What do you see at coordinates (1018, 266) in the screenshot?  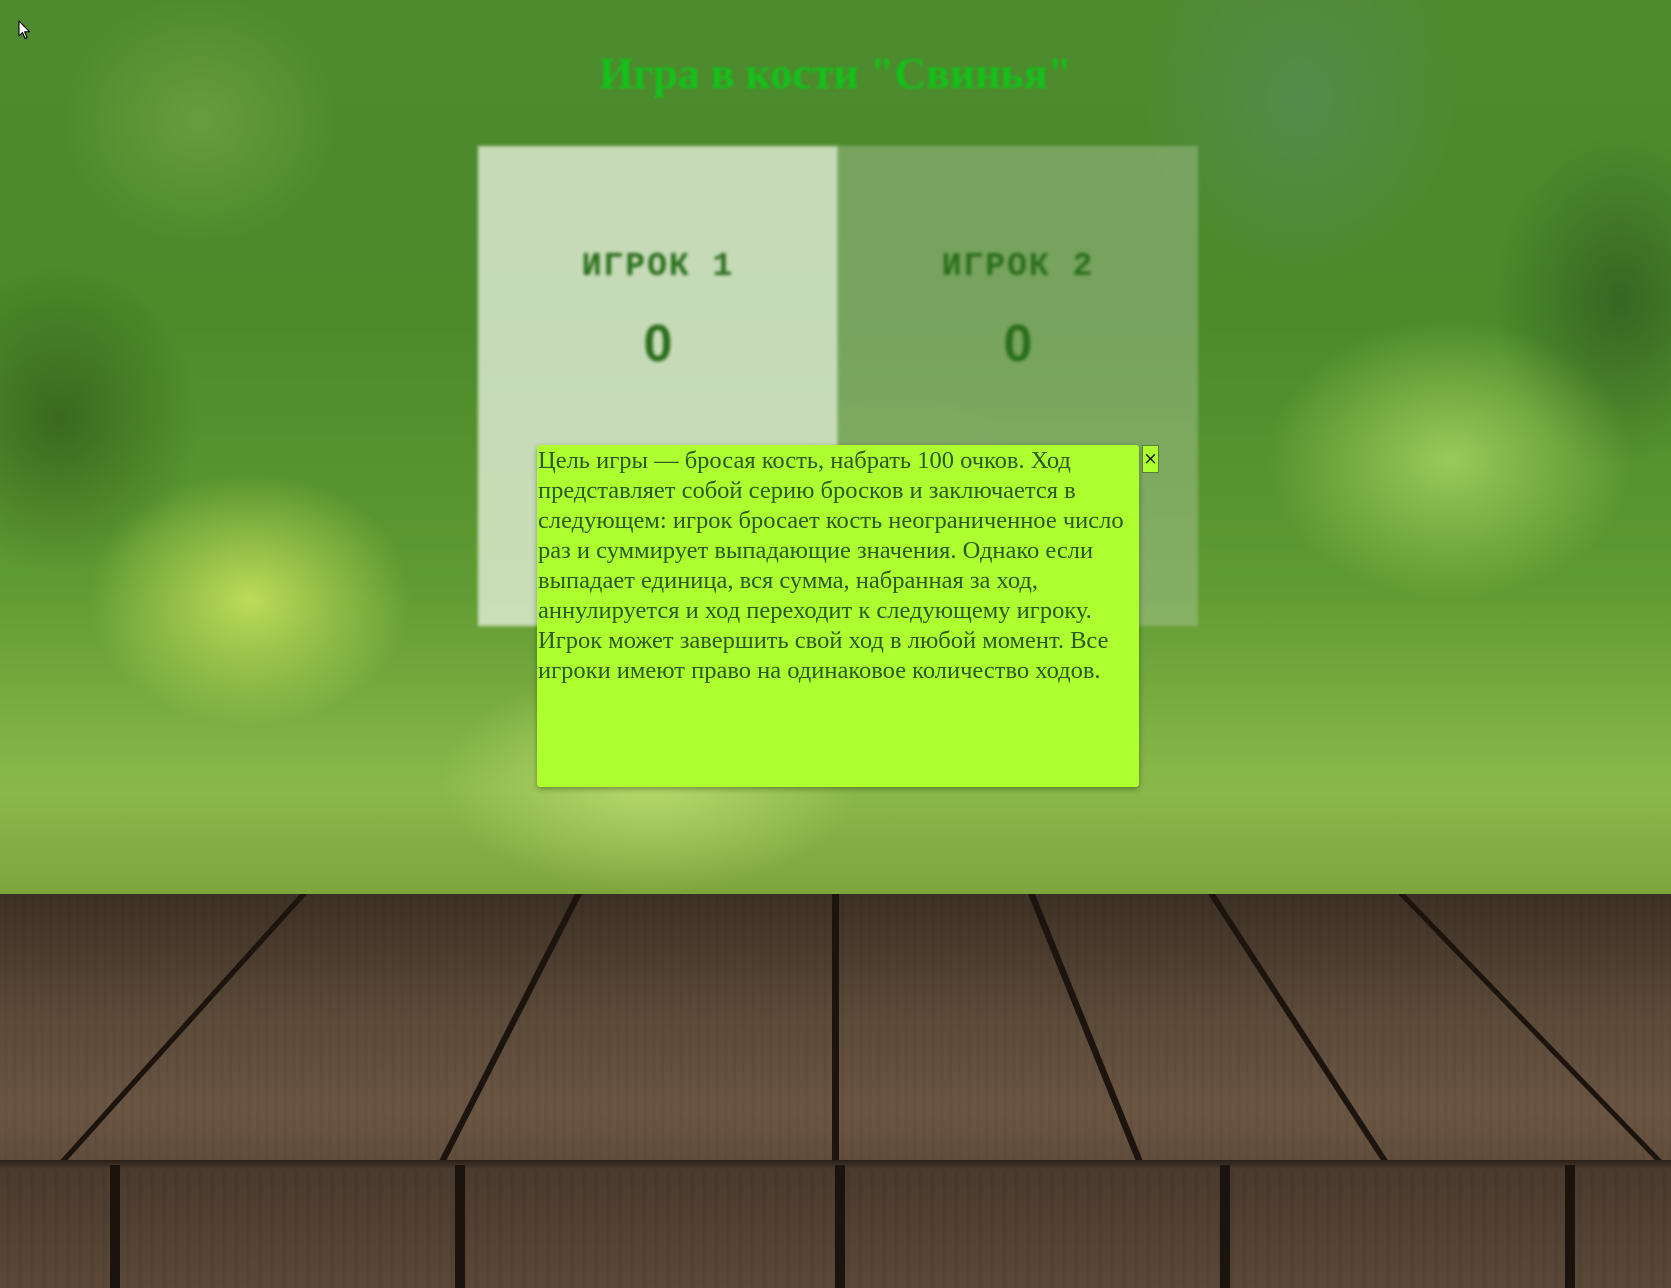 I see `player-2-name: ИГРОК 2` at bounding box center [1018, 266].